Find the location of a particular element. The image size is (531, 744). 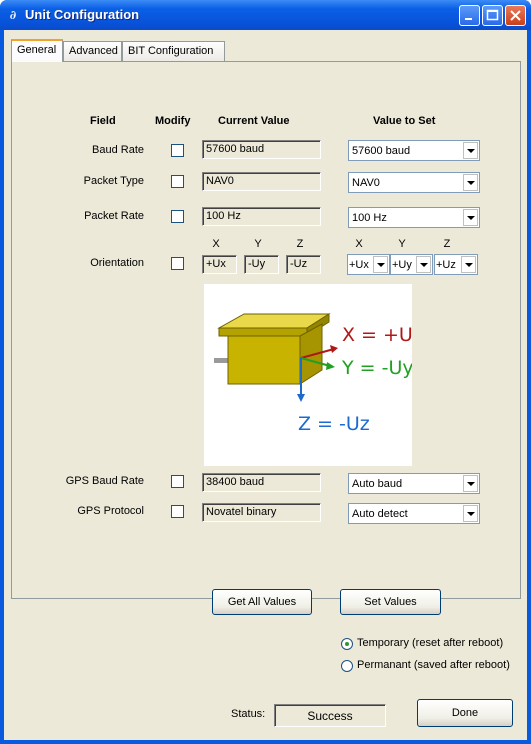

set-values-button: Set Values is located at coordinates (390, 602).